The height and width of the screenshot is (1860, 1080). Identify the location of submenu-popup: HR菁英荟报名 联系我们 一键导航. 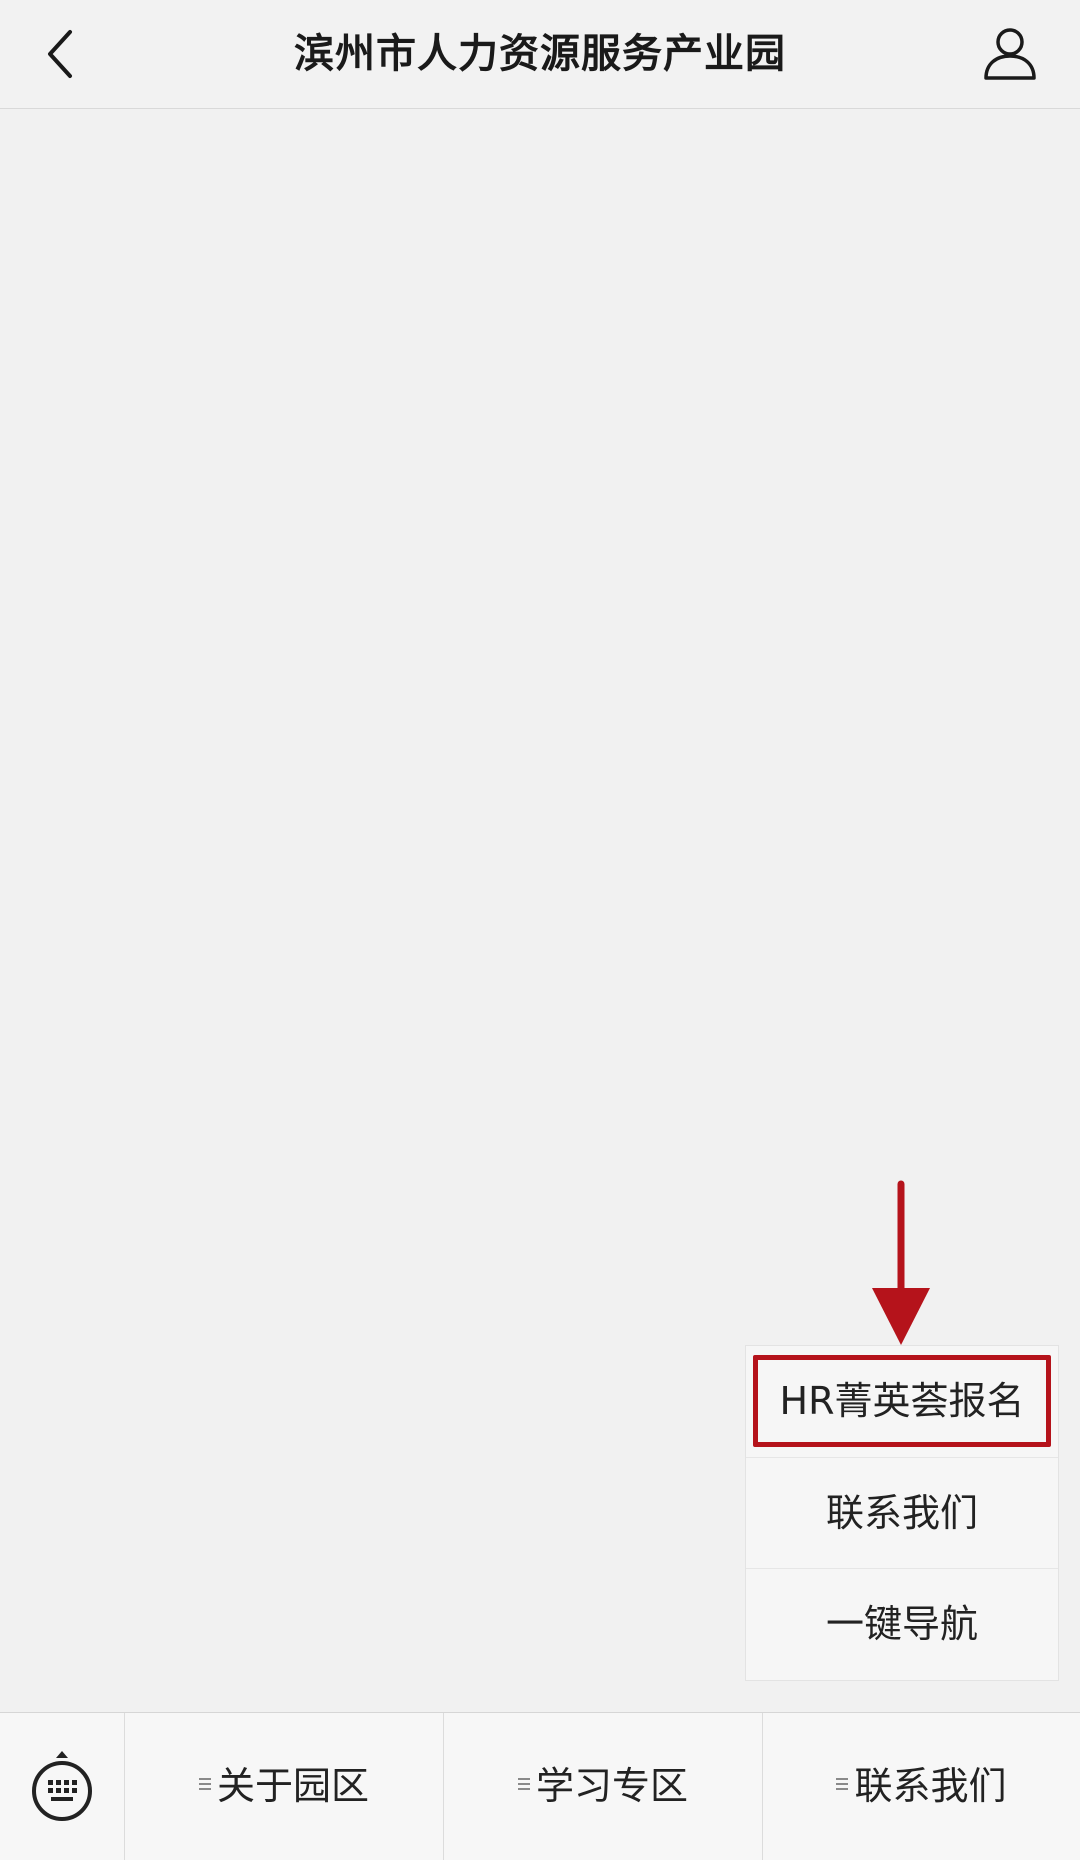
(902, 1513).